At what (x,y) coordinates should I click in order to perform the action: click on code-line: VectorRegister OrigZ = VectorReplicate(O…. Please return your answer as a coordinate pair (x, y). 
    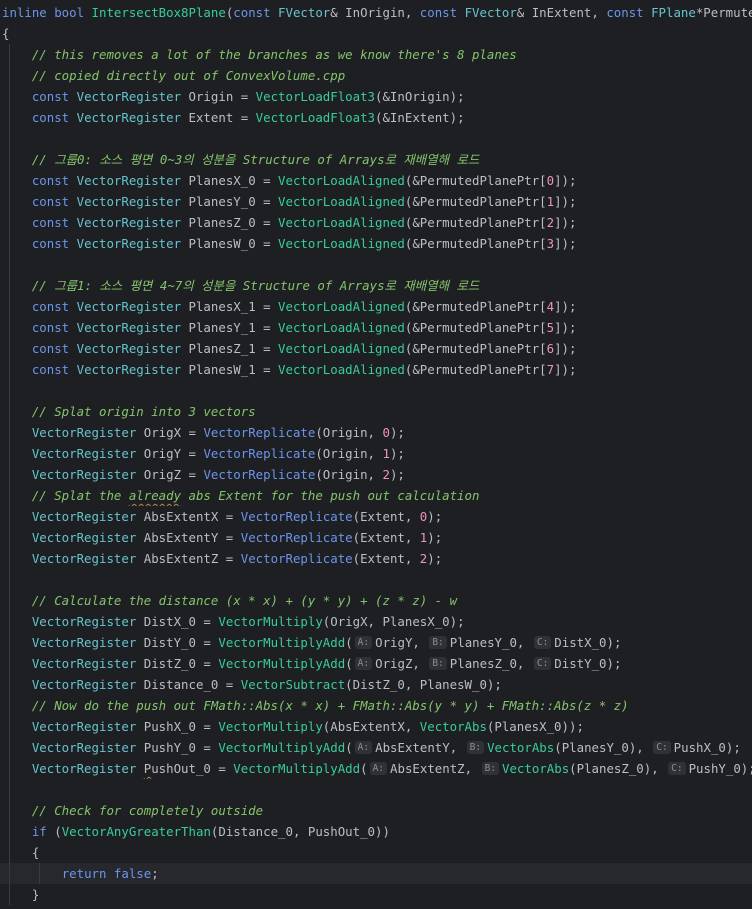
    Looking at the image, I should click on (376, 474).